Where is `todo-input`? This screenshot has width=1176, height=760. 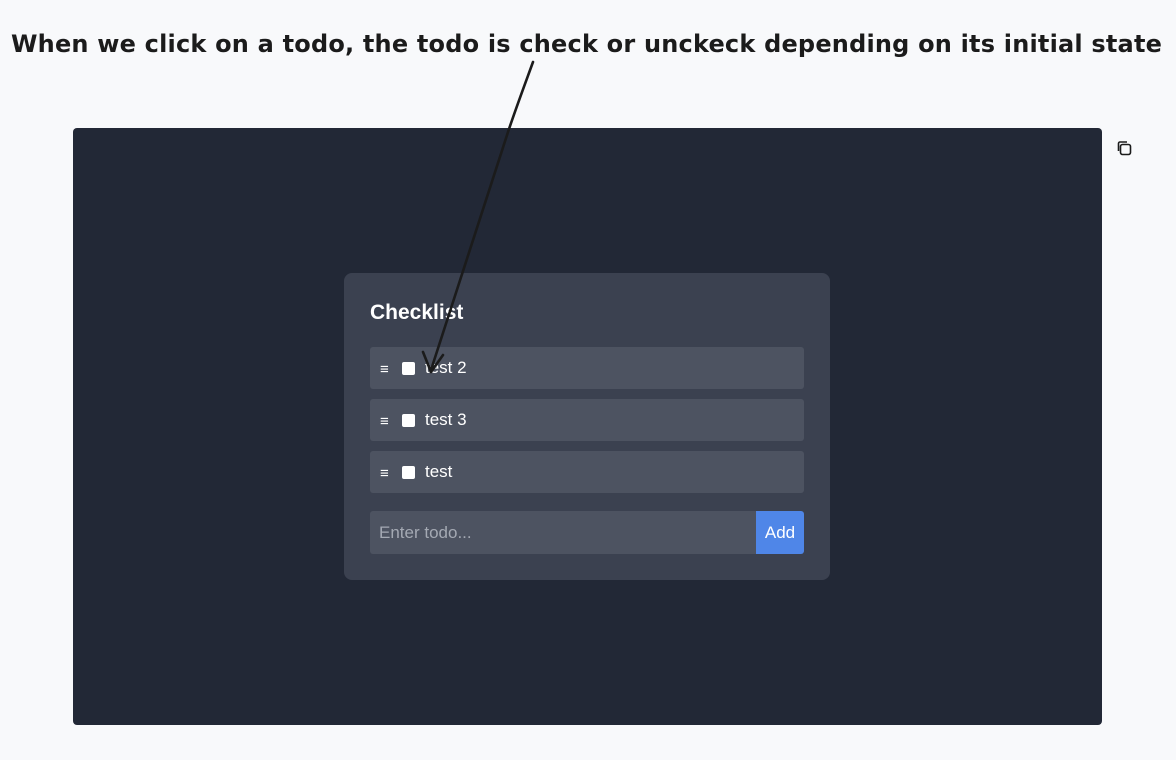 todo-input is located at coordinates (563, 532).